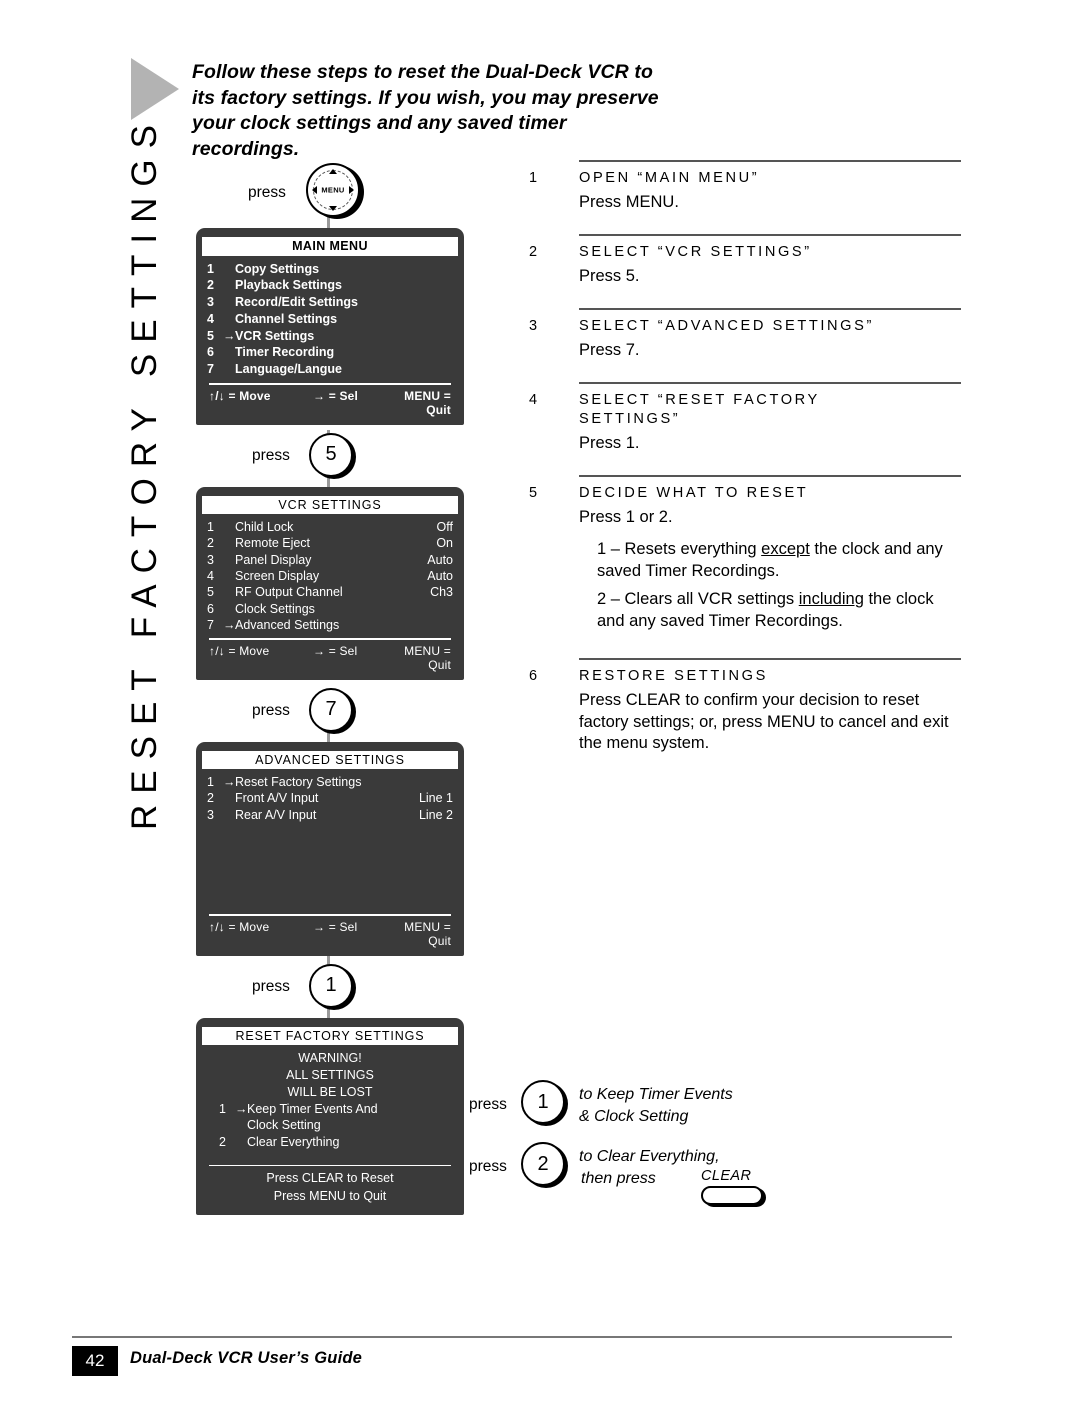 This screenshot has width=1080, height=1407. I want to click on chevron-left-icon, so click(314, 190).